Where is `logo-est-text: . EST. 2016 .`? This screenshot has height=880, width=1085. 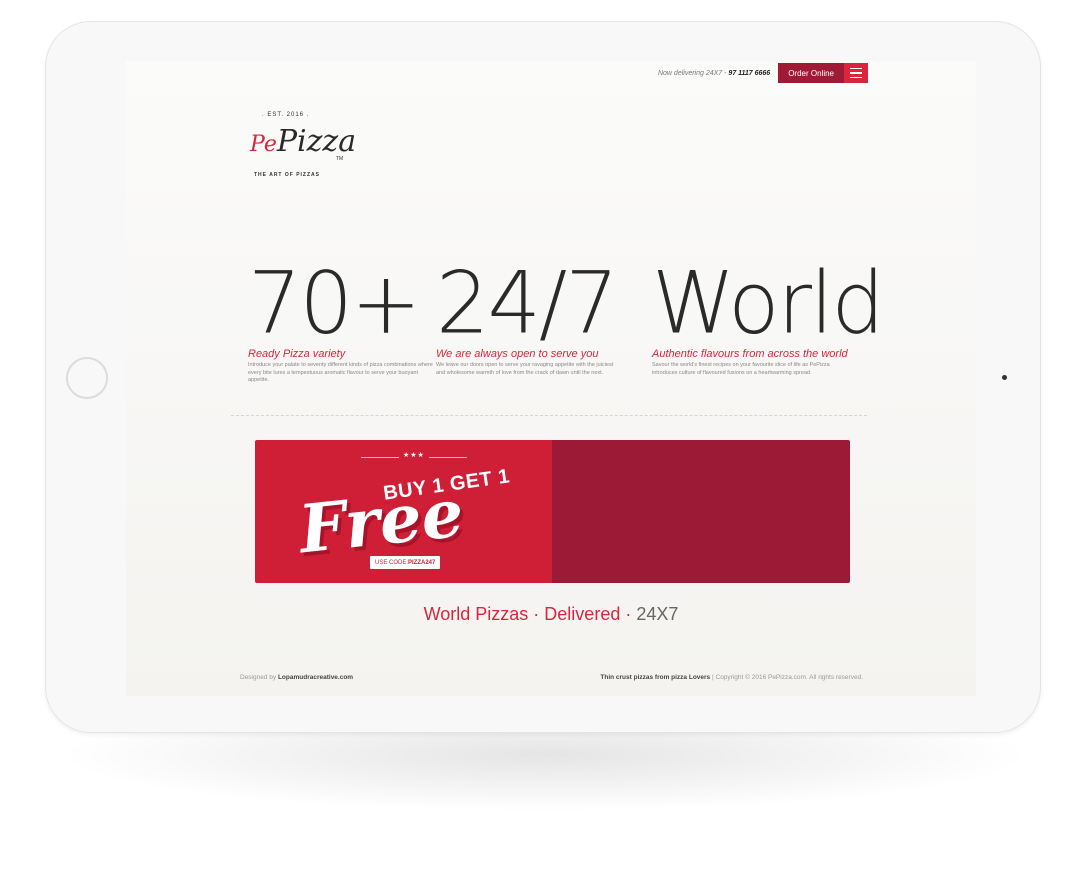
logo-est-text: . EST. 2016 . is located at coordinates (286, 115).